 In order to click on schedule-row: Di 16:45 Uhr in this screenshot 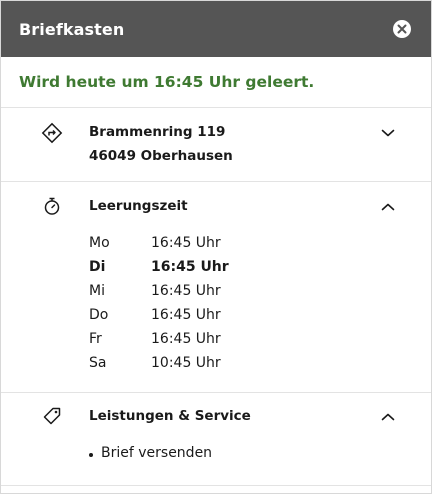, I will do `click(159, 267)`.